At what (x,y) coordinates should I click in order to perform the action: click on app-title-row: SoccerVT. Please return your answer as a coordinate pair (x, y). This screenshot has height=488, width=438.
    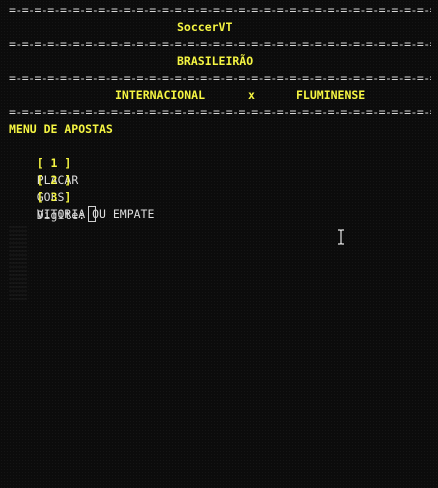
    Looking at the image, I should click on (220, 27).